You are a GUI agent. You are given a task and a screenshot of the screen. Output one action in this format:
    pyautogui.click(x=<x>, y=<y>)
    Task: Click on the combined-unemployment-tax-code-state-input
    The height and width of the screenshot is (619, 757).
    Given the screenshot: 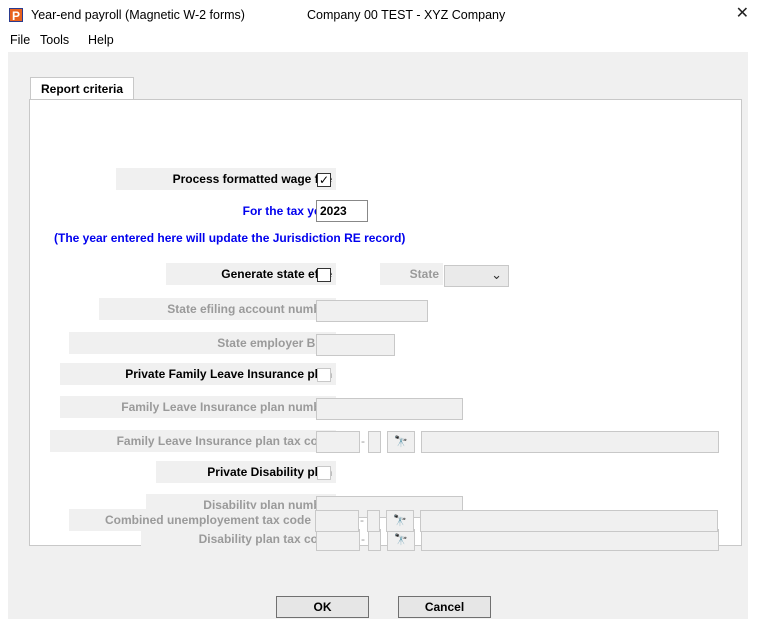 What is the action you would take?
    pyautogui.click(x=337, y=521)
    